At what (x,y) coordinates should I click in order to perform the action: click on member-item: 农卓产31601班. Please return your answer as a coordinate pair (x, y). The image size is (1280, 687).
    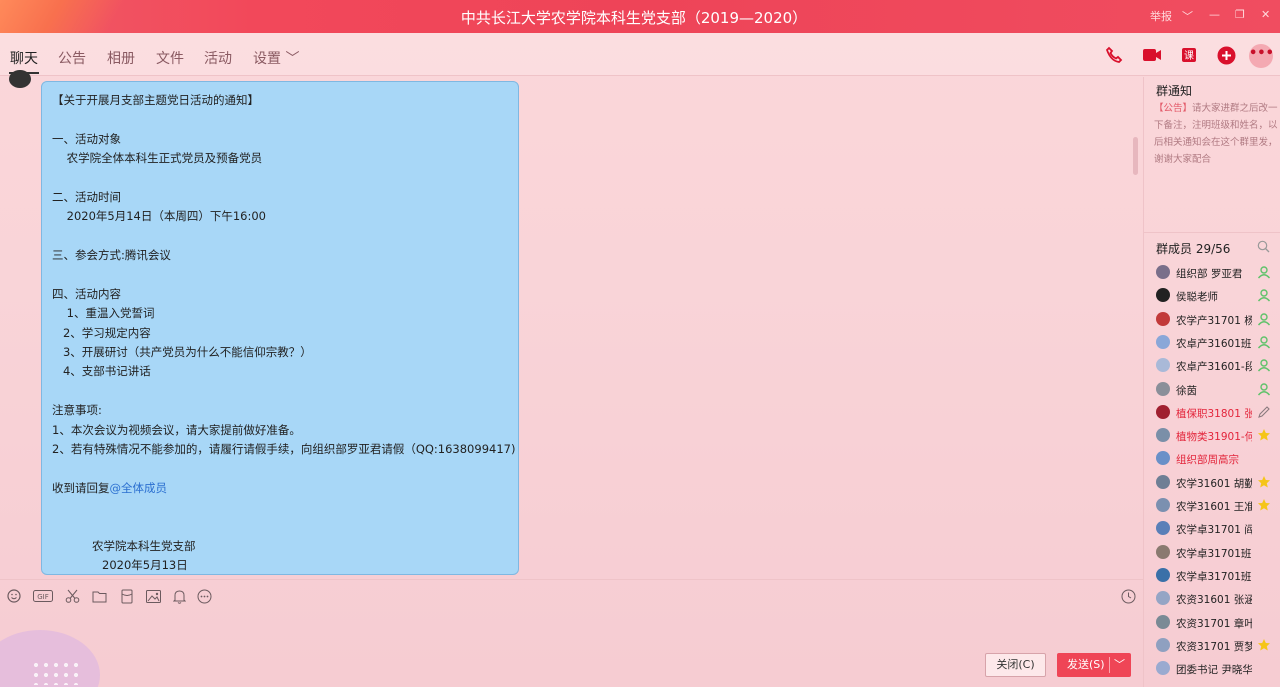
    Looking at the image, I should click on (1212, 343).